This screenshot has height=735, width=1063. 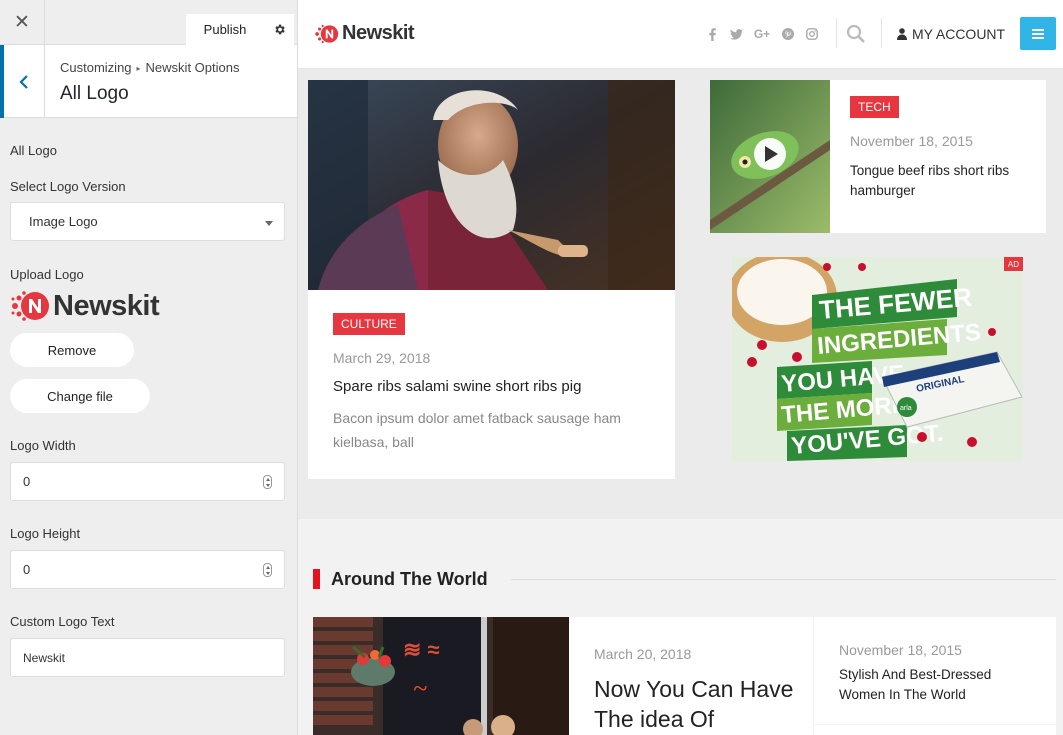 I want to click on ad-product-brand: arla, so click(x=906, y=408).